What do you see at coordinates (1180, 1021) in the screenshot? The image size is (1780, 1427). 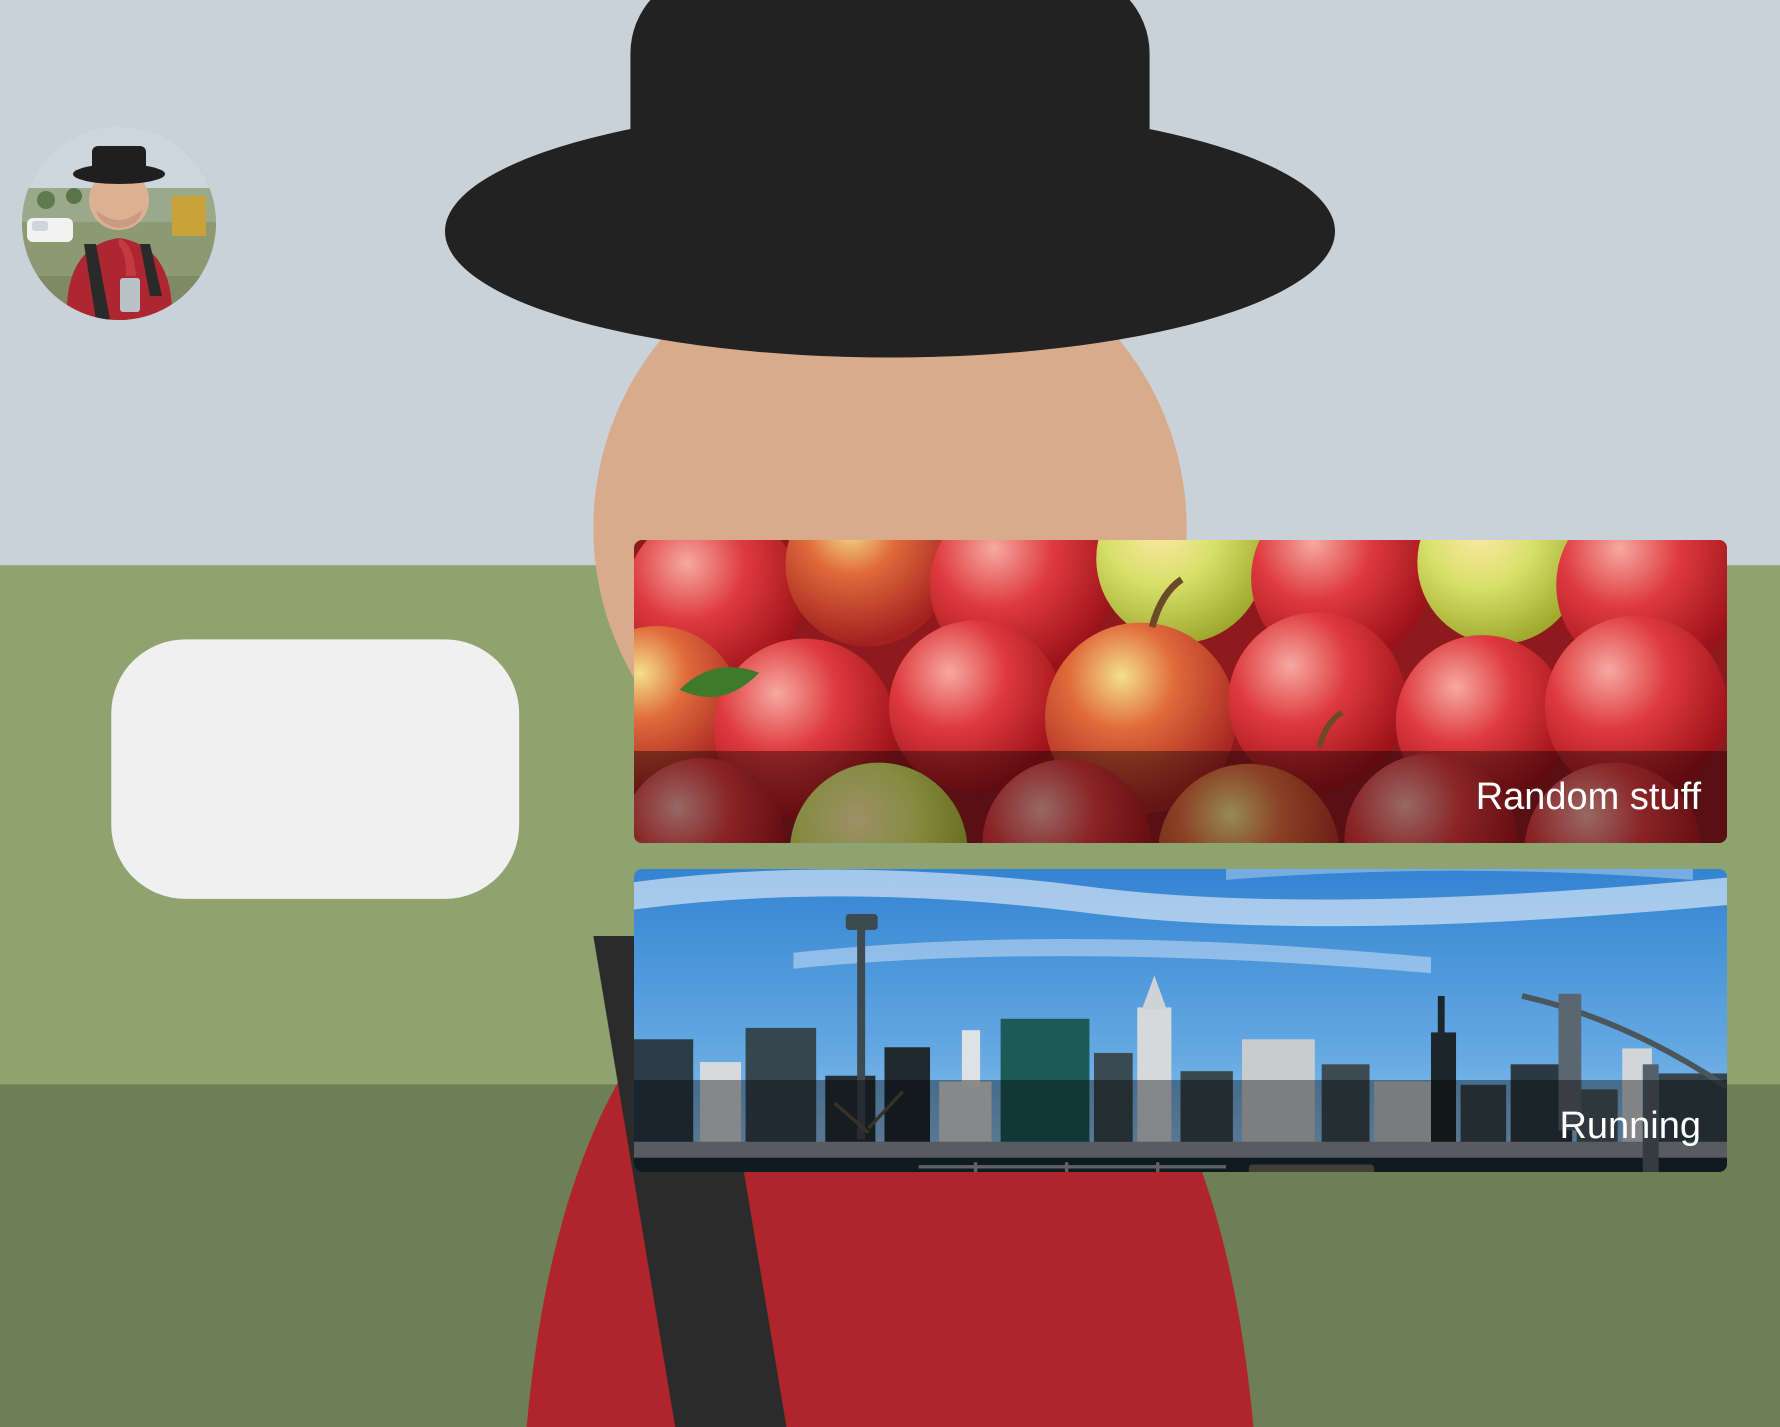 I see `neighborhood-card-running: Running` at bounding box center [1180, 1021].